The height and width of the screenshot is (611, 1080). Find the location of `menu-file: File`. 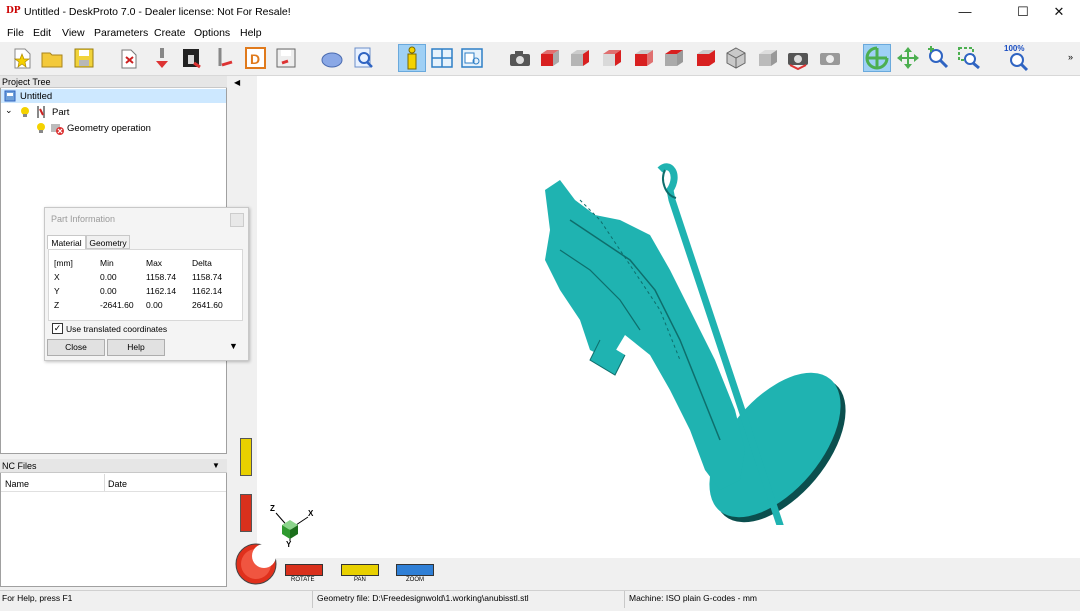

menu-file: File is located at coordinates (15, 33).